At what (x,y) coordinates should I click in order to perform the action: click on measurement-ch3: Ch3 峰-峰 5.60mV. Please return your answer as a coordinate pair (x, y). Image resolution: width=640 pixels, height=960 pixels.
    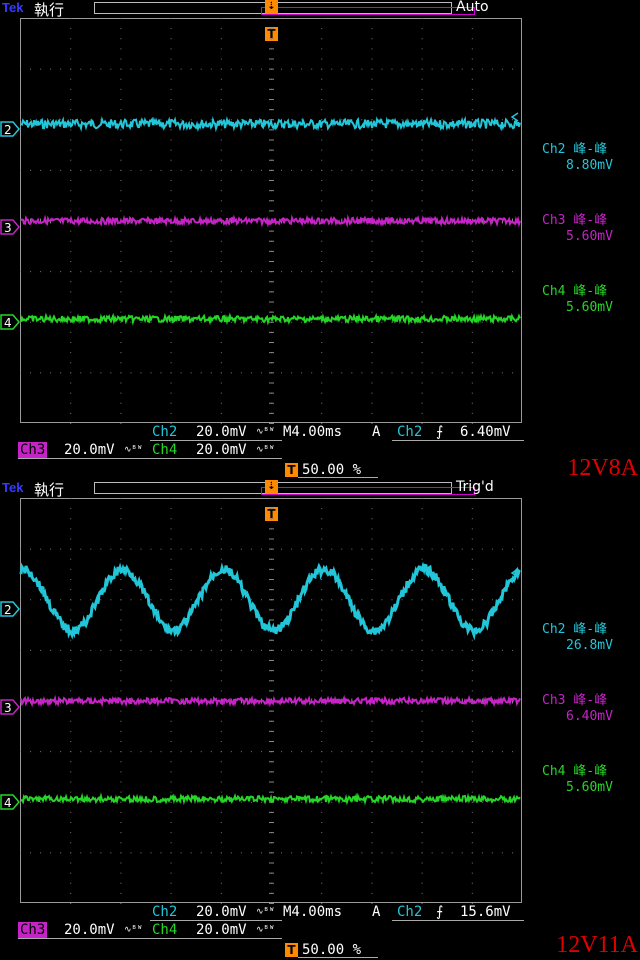
    Looking at the image, I should click on (577, 229).